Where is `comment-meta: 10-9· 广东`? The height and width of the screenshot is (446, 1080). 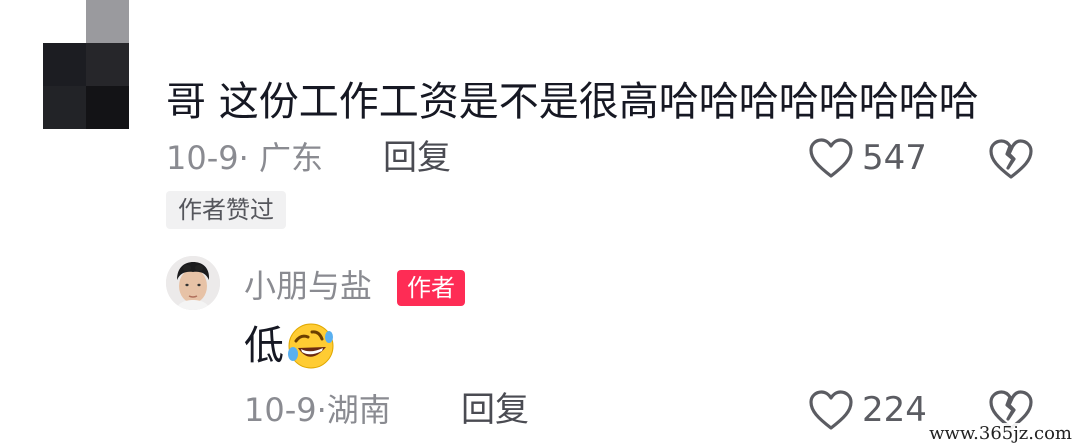
comment-meta: 10-9· 广东 is located at coordinates (244, 158).